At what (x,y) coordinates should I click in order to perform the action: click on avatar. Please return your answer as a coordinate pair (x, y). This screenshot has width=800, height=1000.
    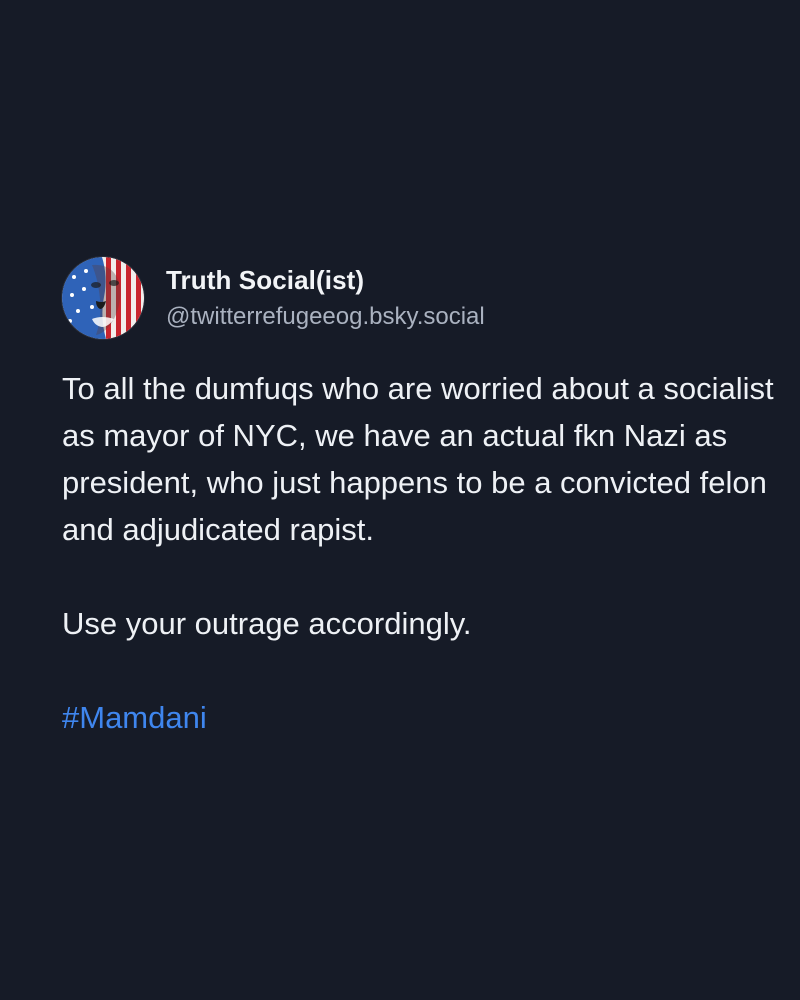
    Looking at the image, I should click on (103, 298).